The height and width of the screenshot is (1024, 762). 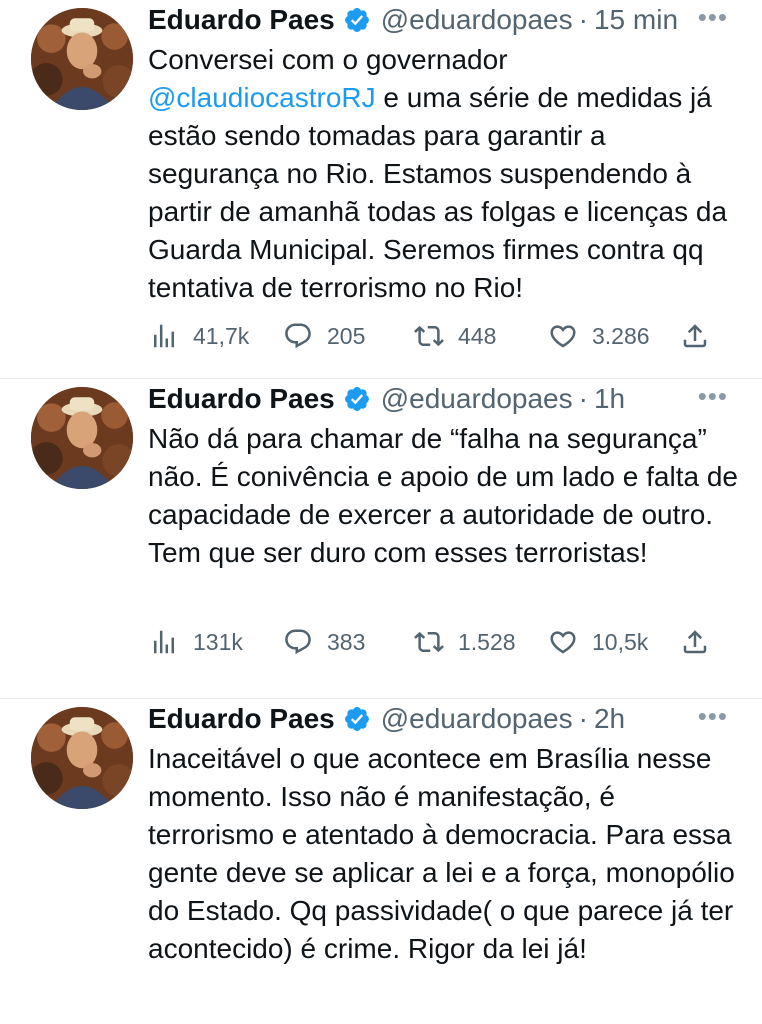 What do you see at coordinates (346, 641) in the screenshot?
I see `reply-count: 383` at bounding box center [346, 641].